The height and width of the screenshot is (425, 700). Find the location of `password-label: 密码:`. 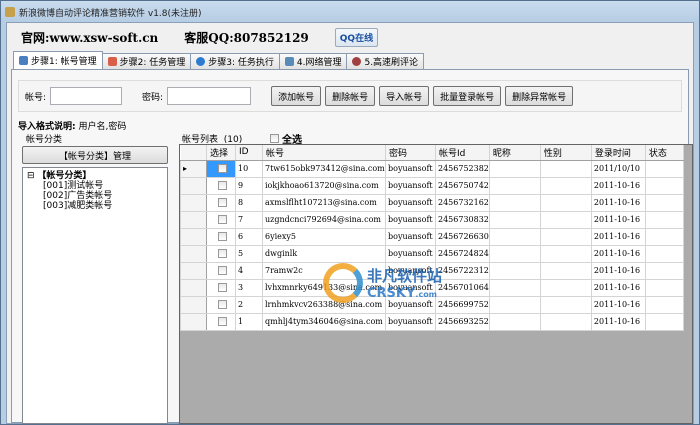

password-label: 密码: is located at coordinates (153, 97).